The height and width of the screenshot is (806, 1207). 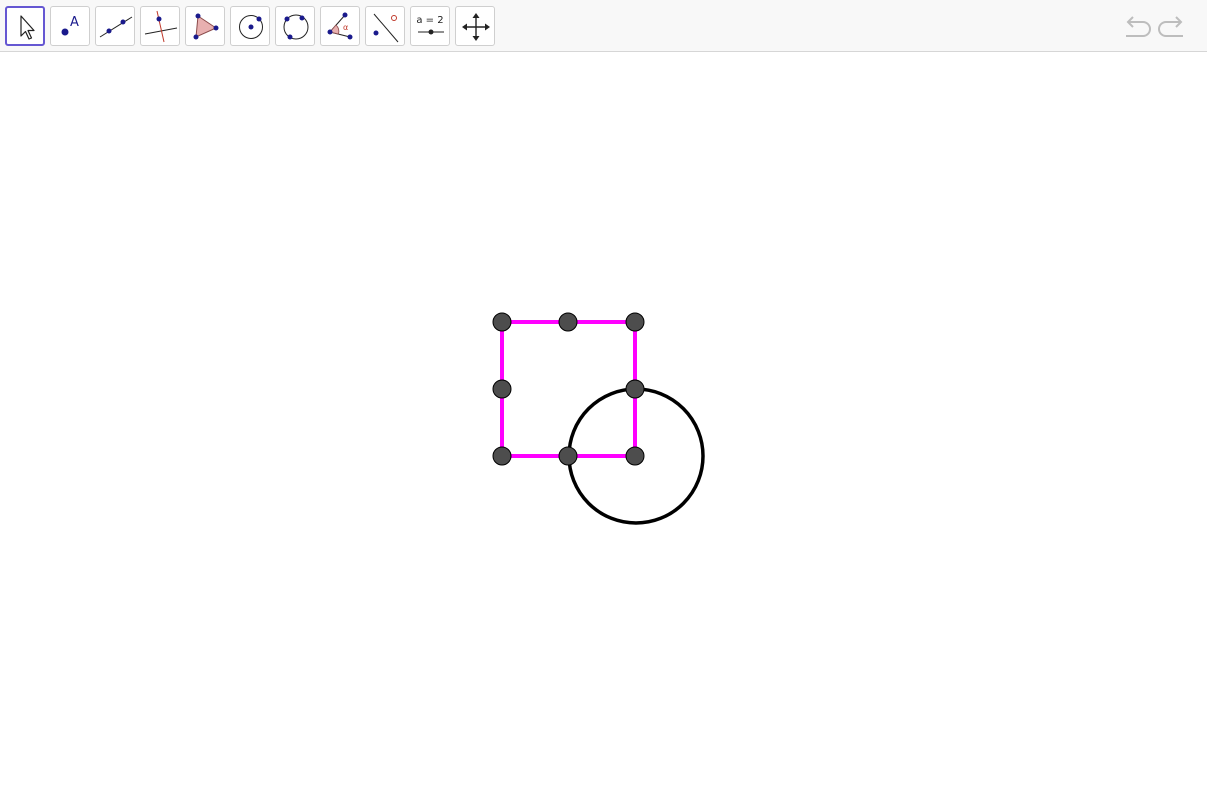 I want to click on point-with-label-icon: A, so click(x=70, y=25).